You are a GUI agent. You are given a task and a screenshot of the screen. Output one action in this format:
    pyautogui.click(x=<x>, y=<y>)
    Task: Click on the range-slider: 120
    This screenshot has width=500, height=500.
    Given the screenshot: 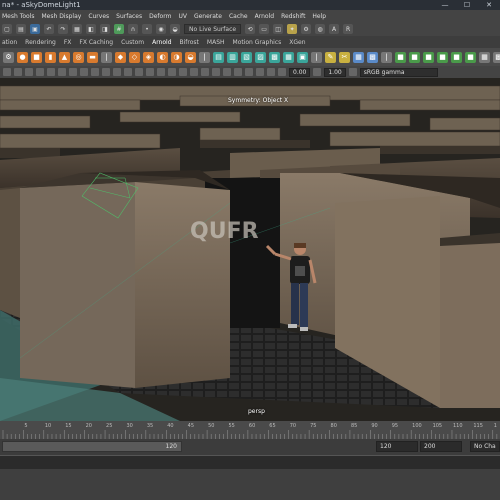 What is the action you would take?
    pyautogui.click(x=92, y=446)
    